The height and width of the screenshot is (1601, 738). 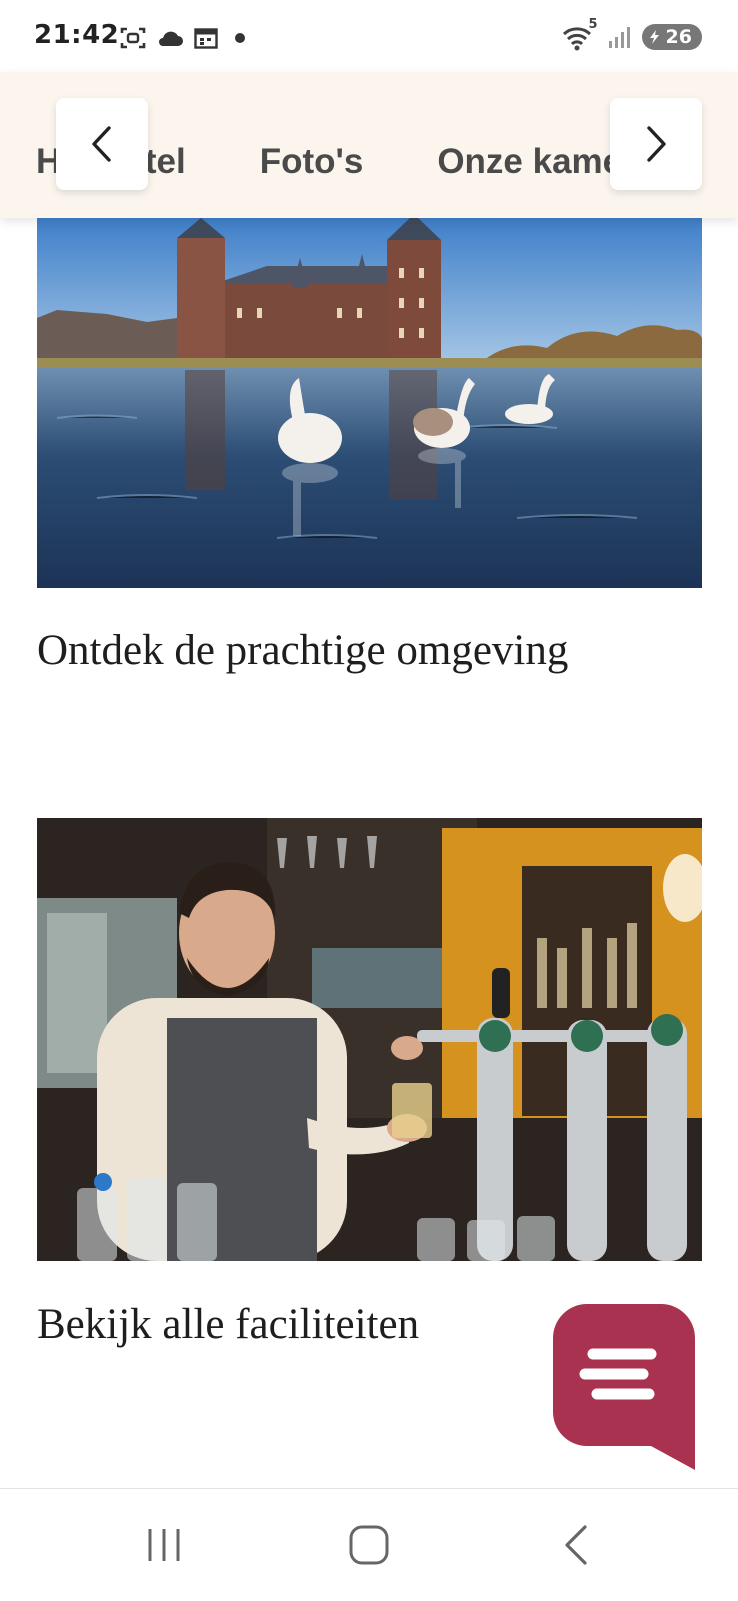 I want to click on status-time: 21:42, so click(x=77, y=35).